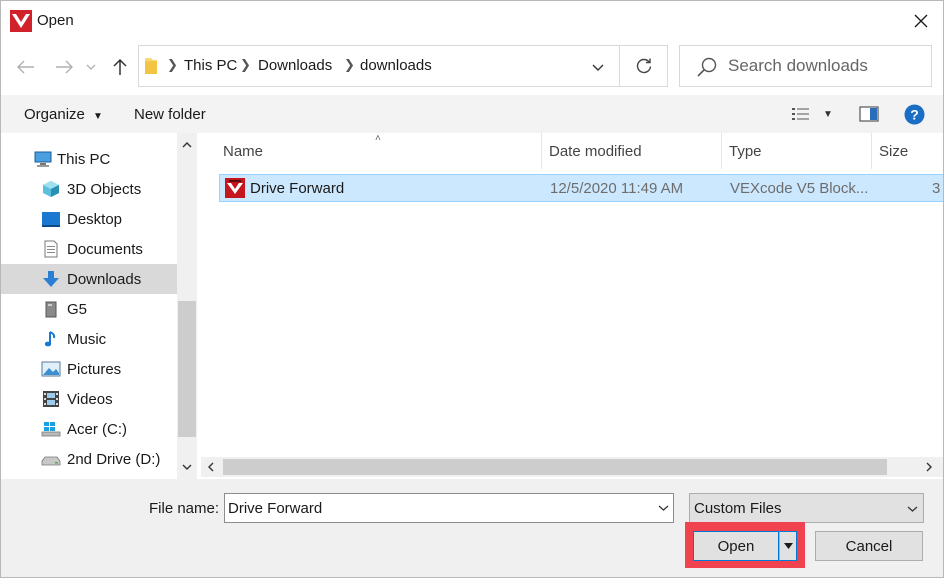 The width and height of the screenshot is (944, 578). Describe the element at coordinates (297, 188) in the screenshot. I see `file-name: Drive Forward` at that location.